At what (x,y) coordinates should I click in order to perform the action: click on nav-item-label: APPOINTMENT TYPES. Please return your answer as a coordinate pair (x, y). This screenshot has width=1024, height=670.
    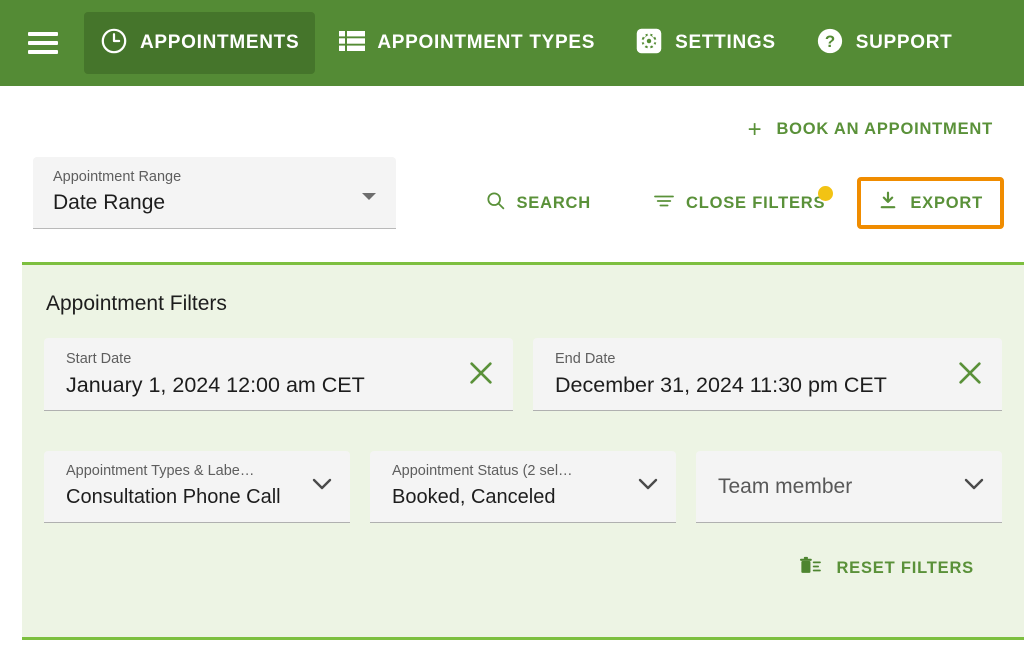
    Looking at the image, I should click on (486, 42).